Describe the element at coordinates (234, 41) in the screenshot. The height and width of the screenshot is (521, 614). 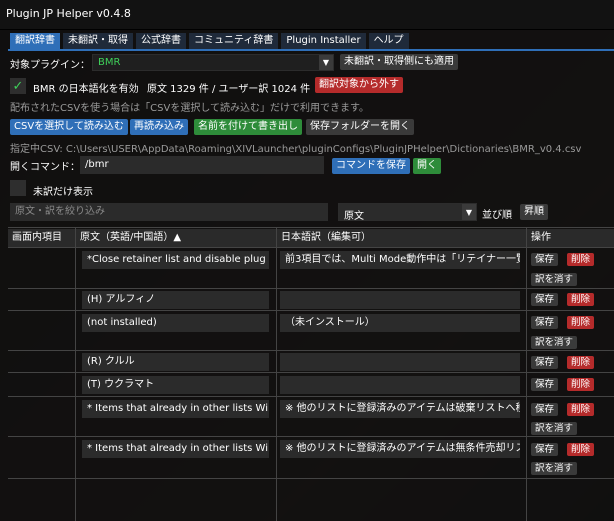
I see `tab-community-dictionary: コミュニティ辞書` at that location.